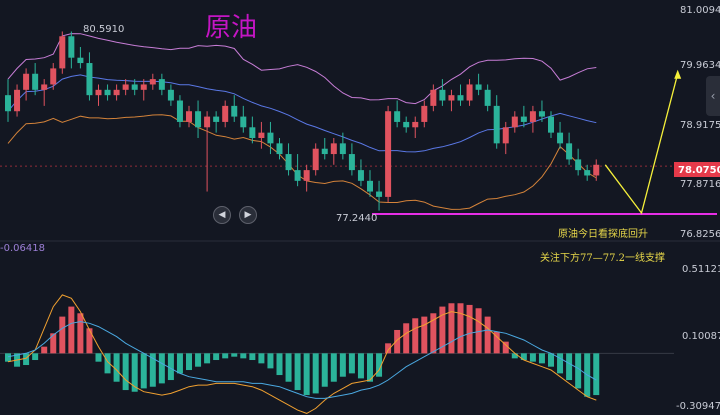 Image resolution: width=720 pixels, height=415 pixels. Describe the element at coordinates (700, 65) in the screenshot. I see `price-tick: 79.9634` at that location.